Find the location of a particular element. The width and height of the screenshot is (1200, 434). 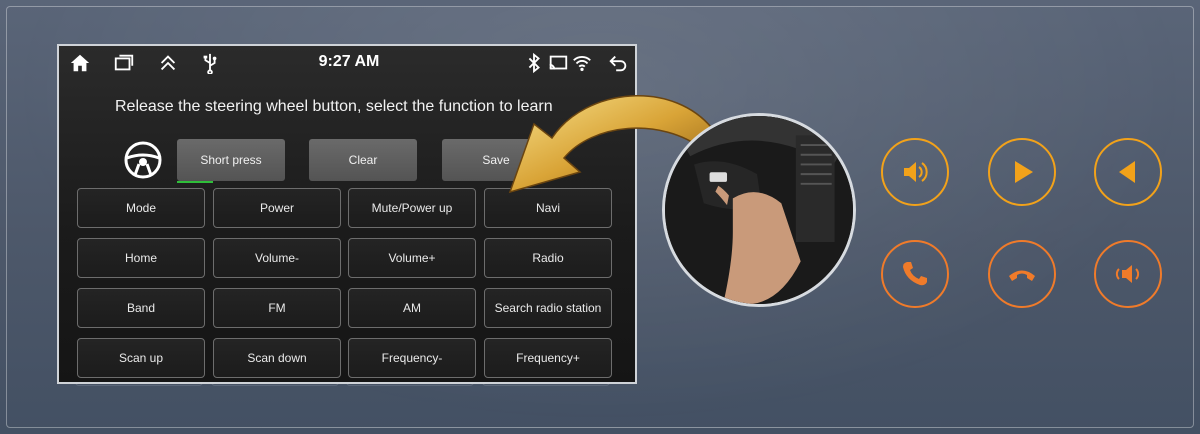

mute-icon is located at coordinates (1127, 274).